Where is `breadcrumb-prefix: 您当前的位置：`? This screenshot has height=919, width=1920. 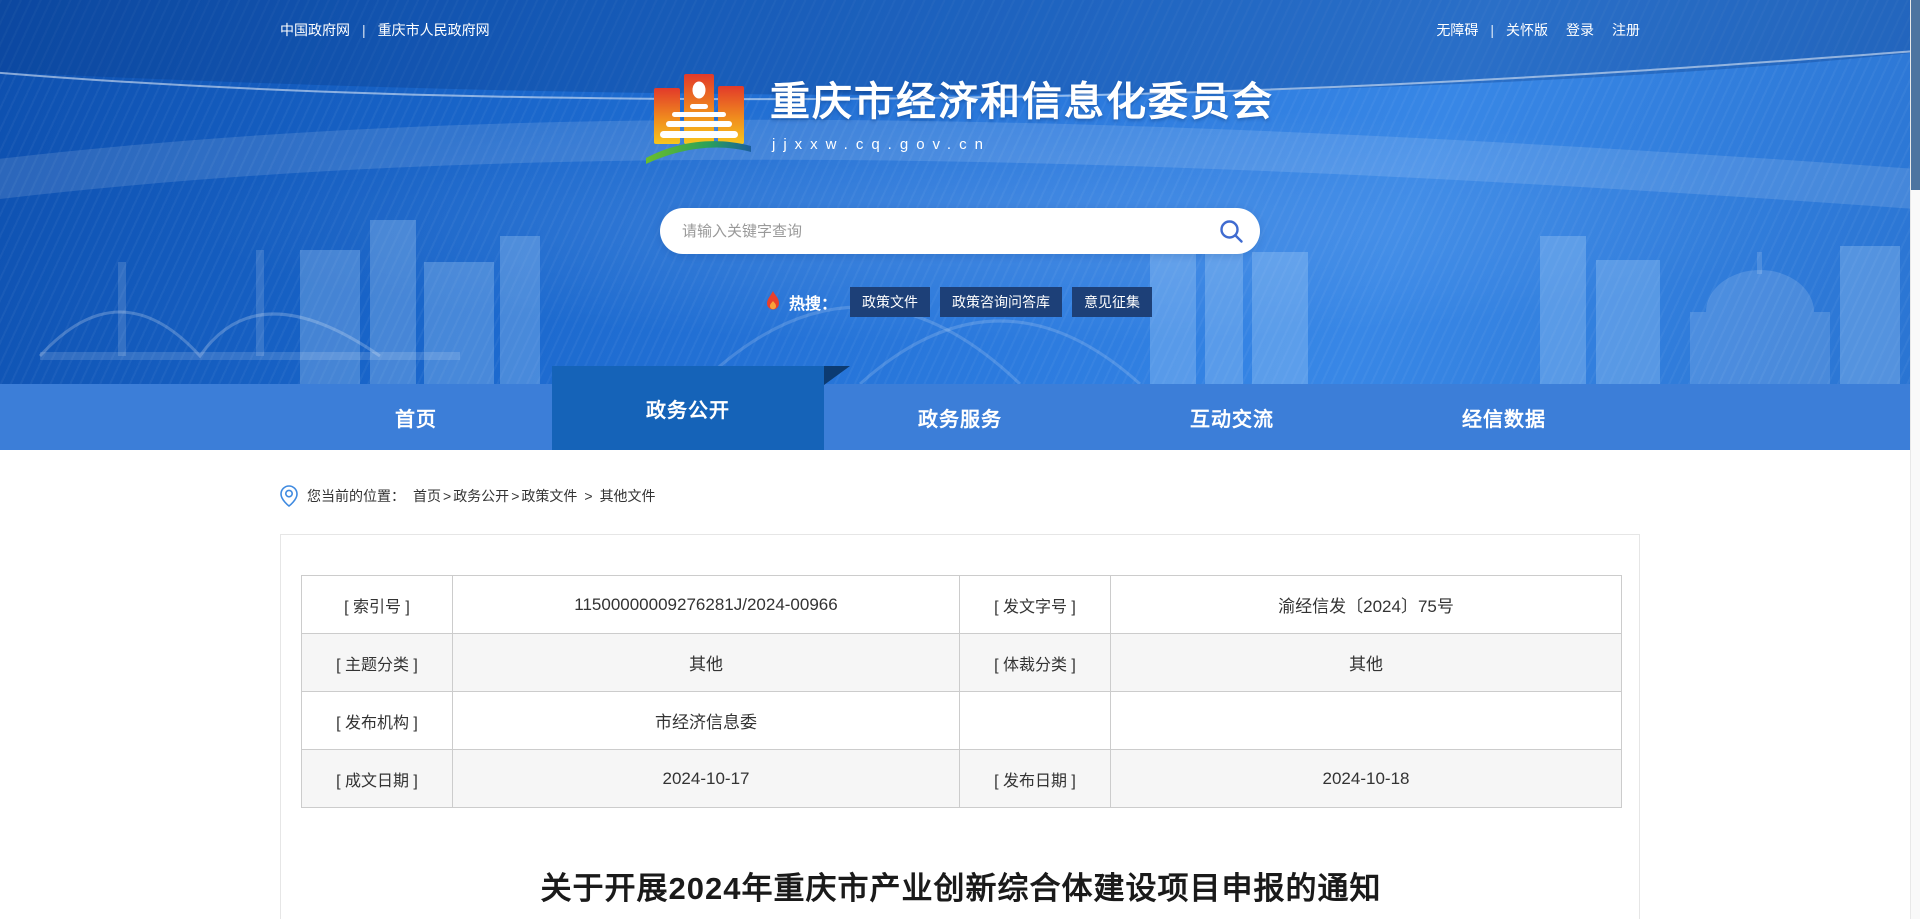
breadcrumb-prefix: 您当前的位置： is located at coordinates (356, 496).